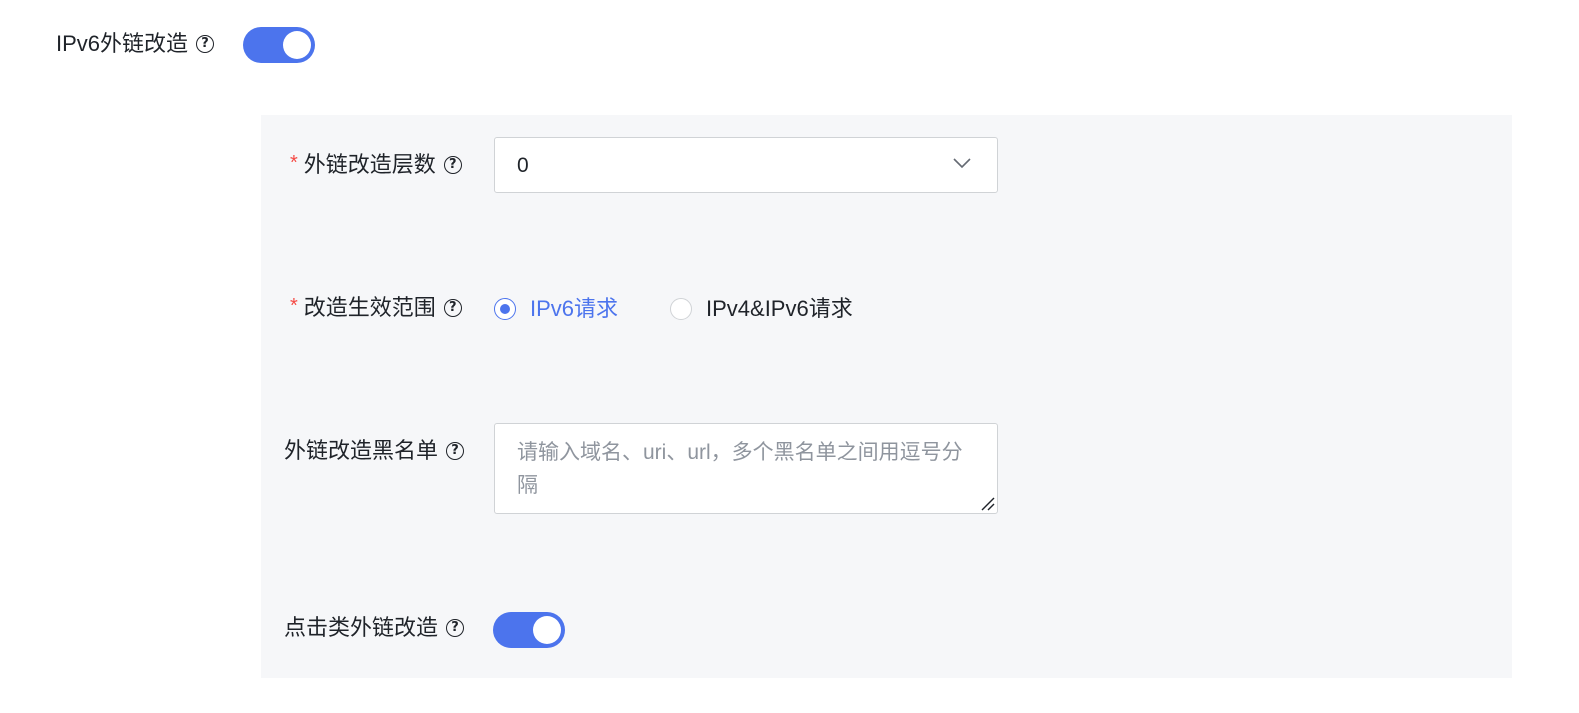 This screenshot has height=713, width=1579. What do you see at coordinates (746, 165) in the screenshot?
I see `rewrite-depth-select: 0` at bounding box center [746, 165].